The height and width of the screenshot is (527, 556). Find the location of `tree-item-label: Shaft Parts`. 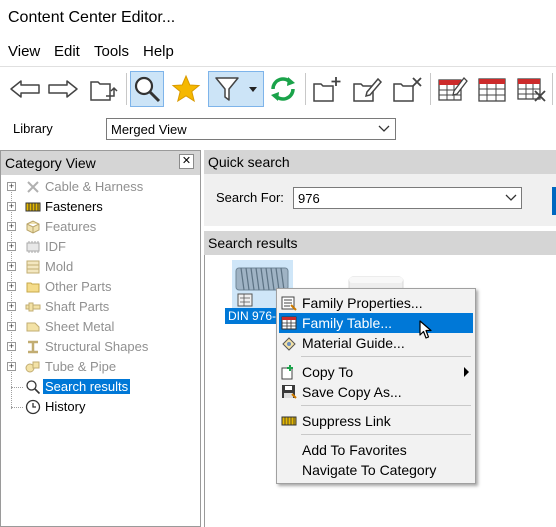

tree-item-label: Shaft Parts is located at coordinates (77, 306).